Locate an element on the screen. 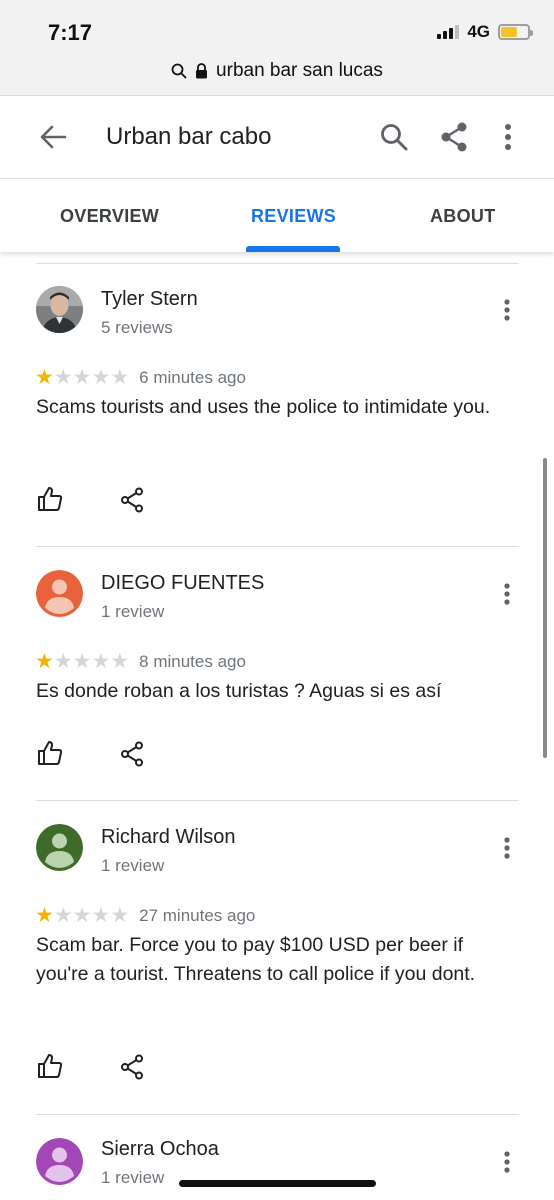 Image resolution: width=554 pixels, height=1200 pixels. rating-row: ★ ★ ★ ★ ★ 27 minutes ago is located at coordinates (145, 915).